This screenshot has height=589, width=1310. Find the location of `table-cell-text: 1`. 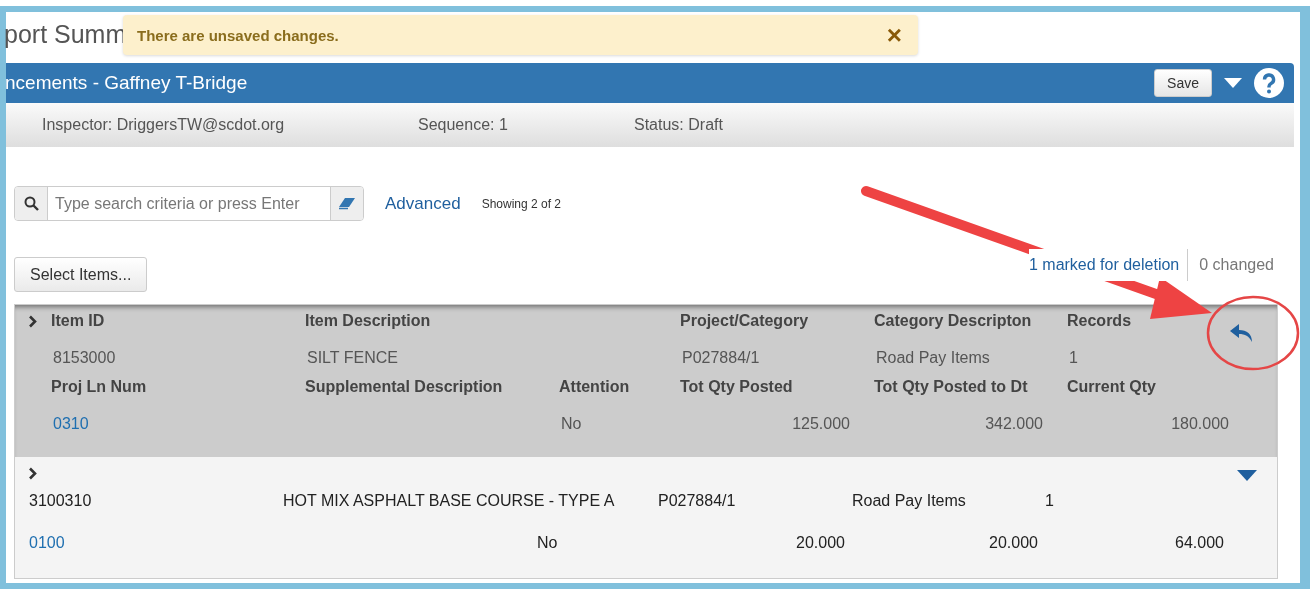

table-cell-text: 1 is located at coordinates (1073, 358).